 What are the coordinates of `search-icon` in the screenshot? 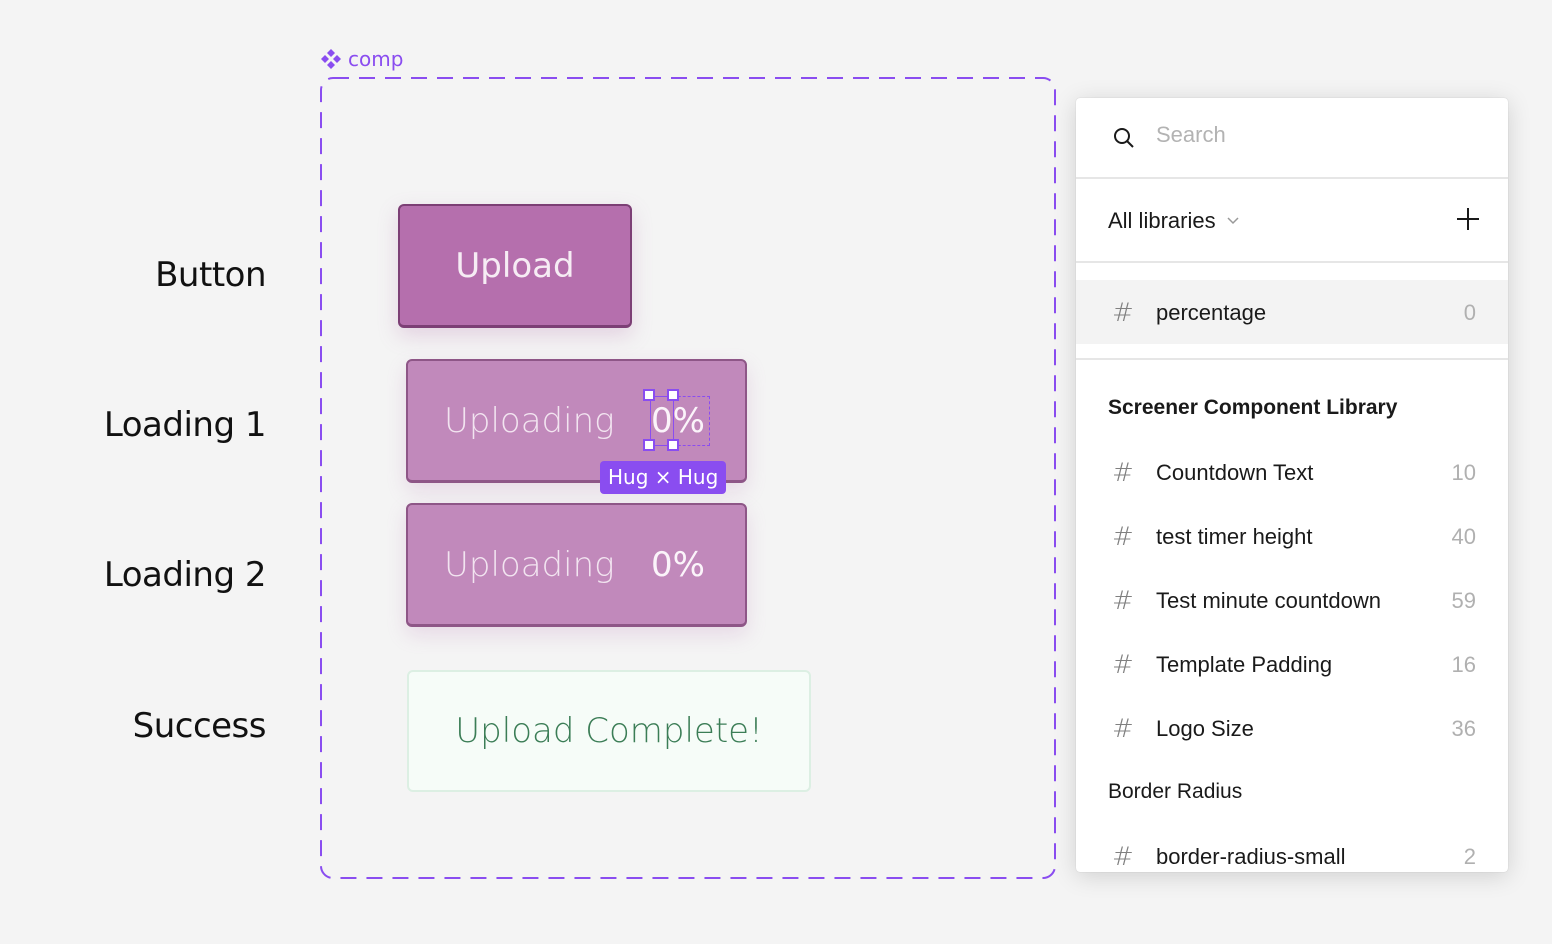 It's located at (1124, 138).